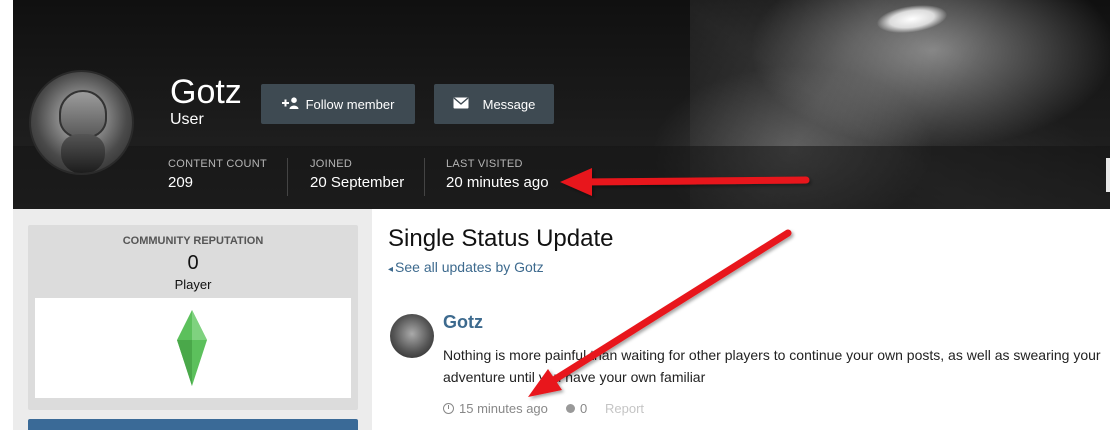 This screenshot has height=430, width=1110. Describe the element at coordinates (193, 284) in the screenshot. I see `reputation-level: Player` at that location.